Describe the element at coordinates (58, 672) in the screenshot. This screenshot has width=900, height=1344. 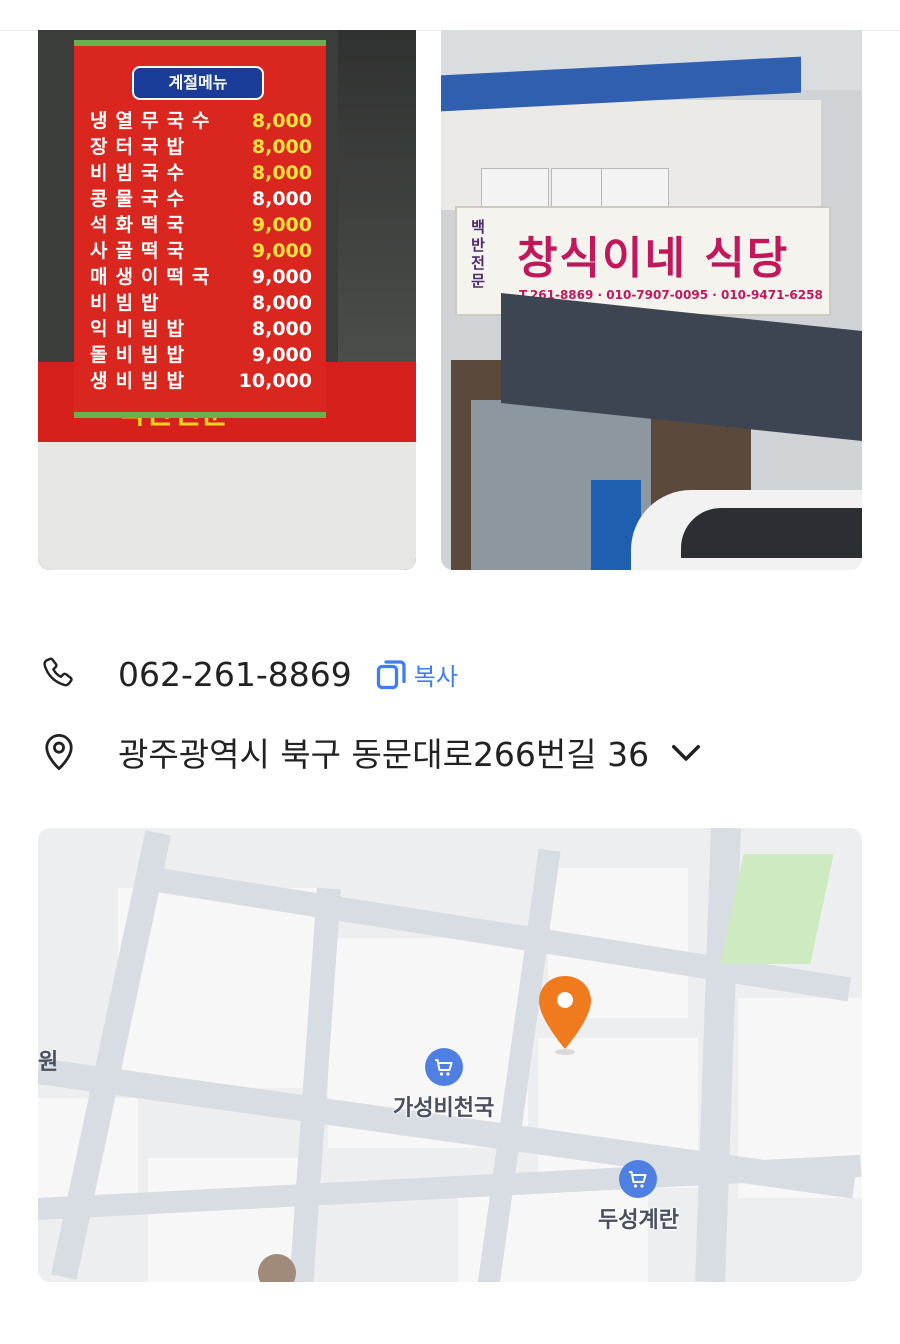
I see `phone-icon` at that location.